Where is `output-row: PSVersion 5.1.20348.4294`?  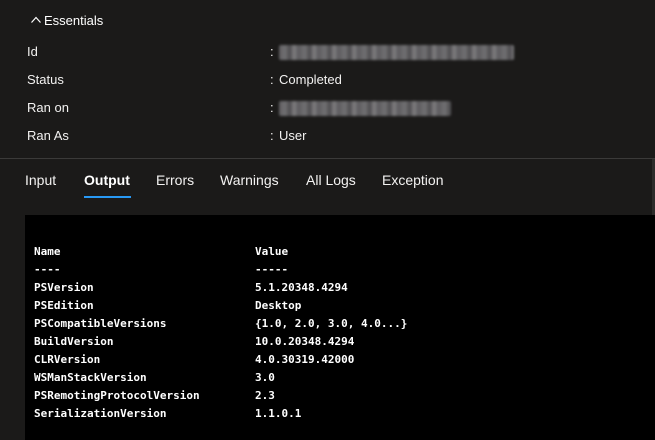 output-row: PSVersion 5.1.20348.4294 is located at coordinates (340, 290).